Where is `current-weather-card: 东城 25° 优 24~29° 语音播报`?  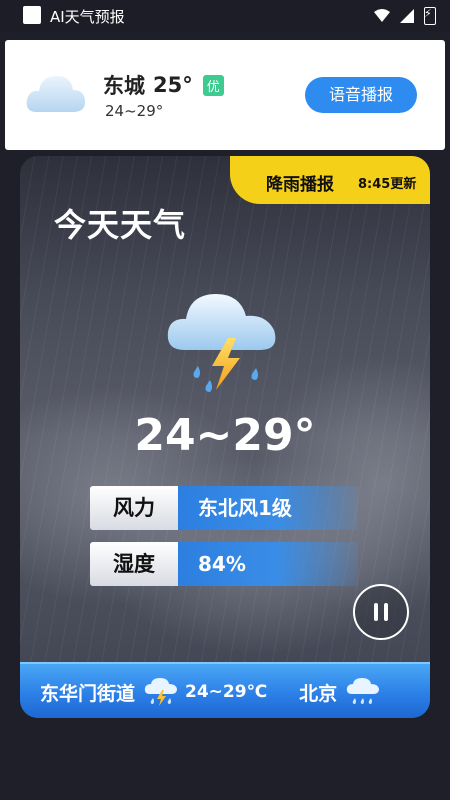 current-weather-card: 东城 25° 优 24~29° 语音播报 is located at coordinates (225, 95).